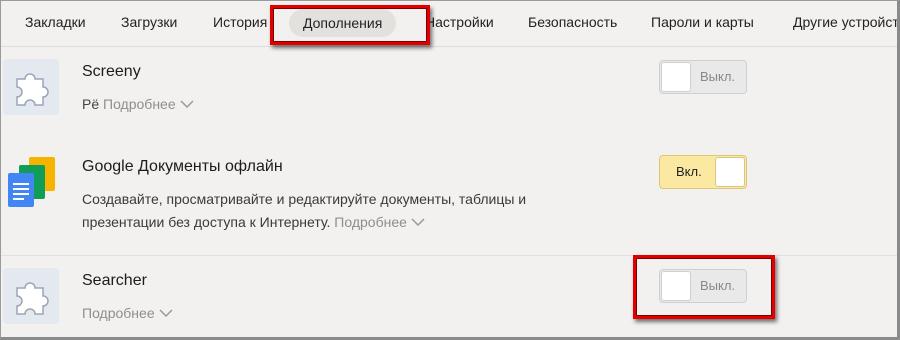 The height and width of the screenshot is (340, 900). I want to click on row-divider, so click(449, 255).